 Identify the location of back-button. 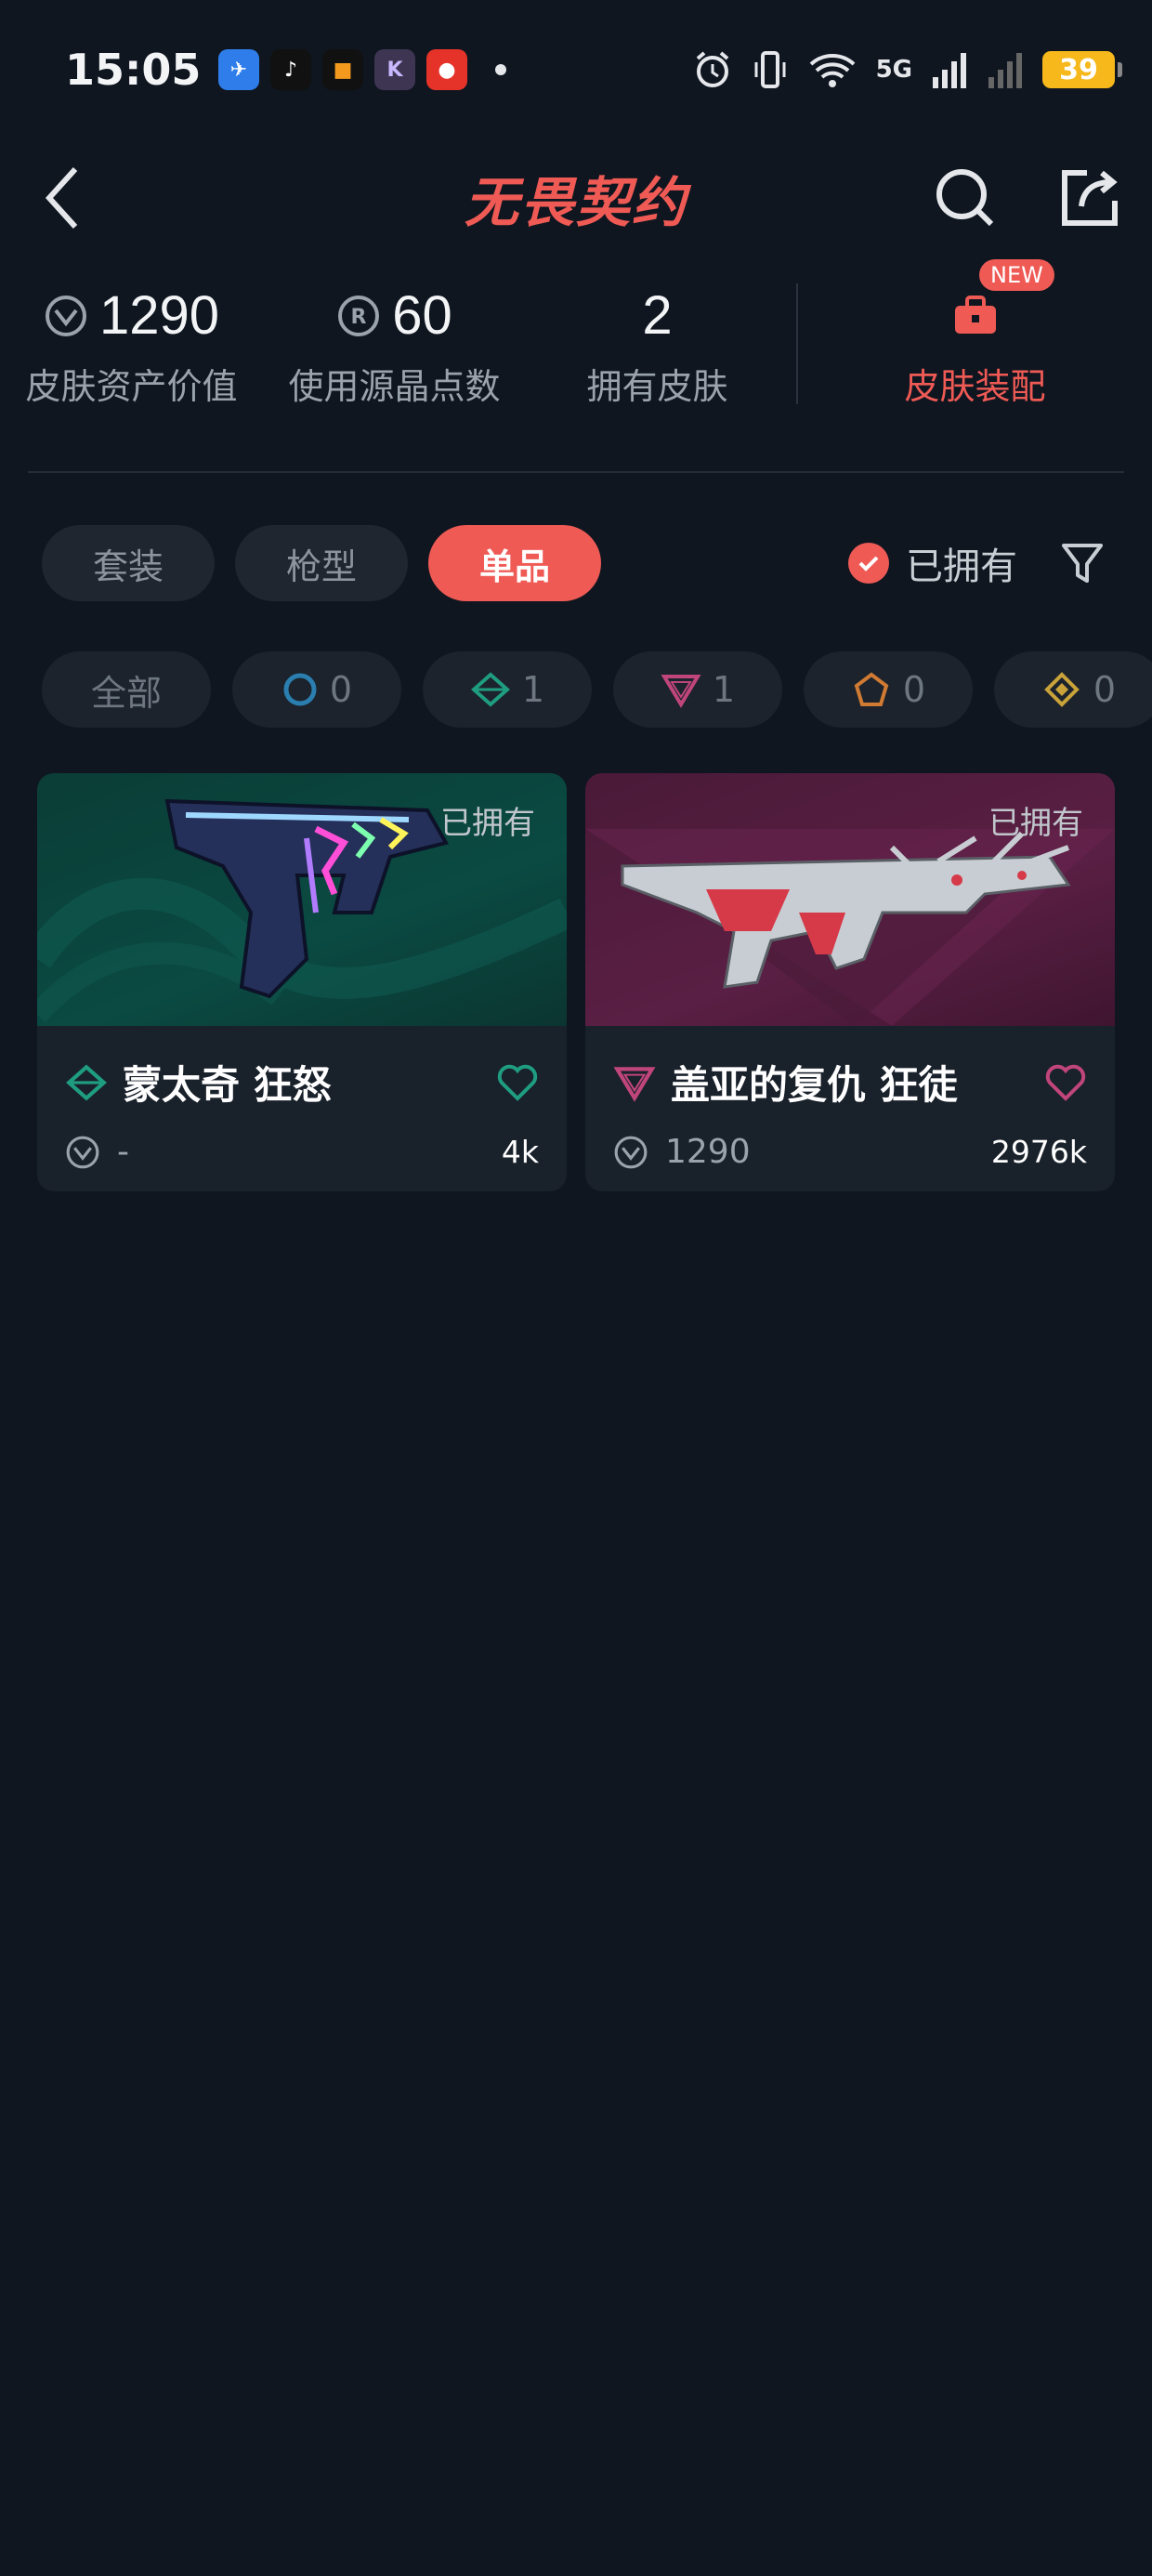
(63, 198).